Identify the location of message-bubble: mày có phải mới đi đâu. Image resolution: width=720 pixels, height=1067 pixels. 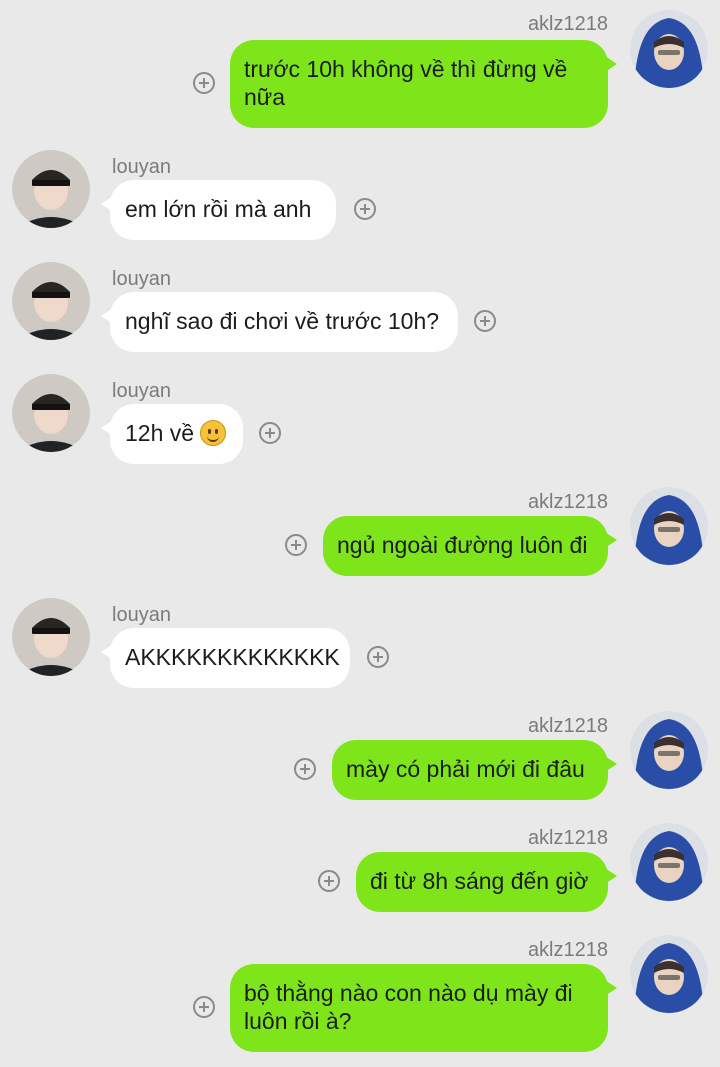
(474, 770).